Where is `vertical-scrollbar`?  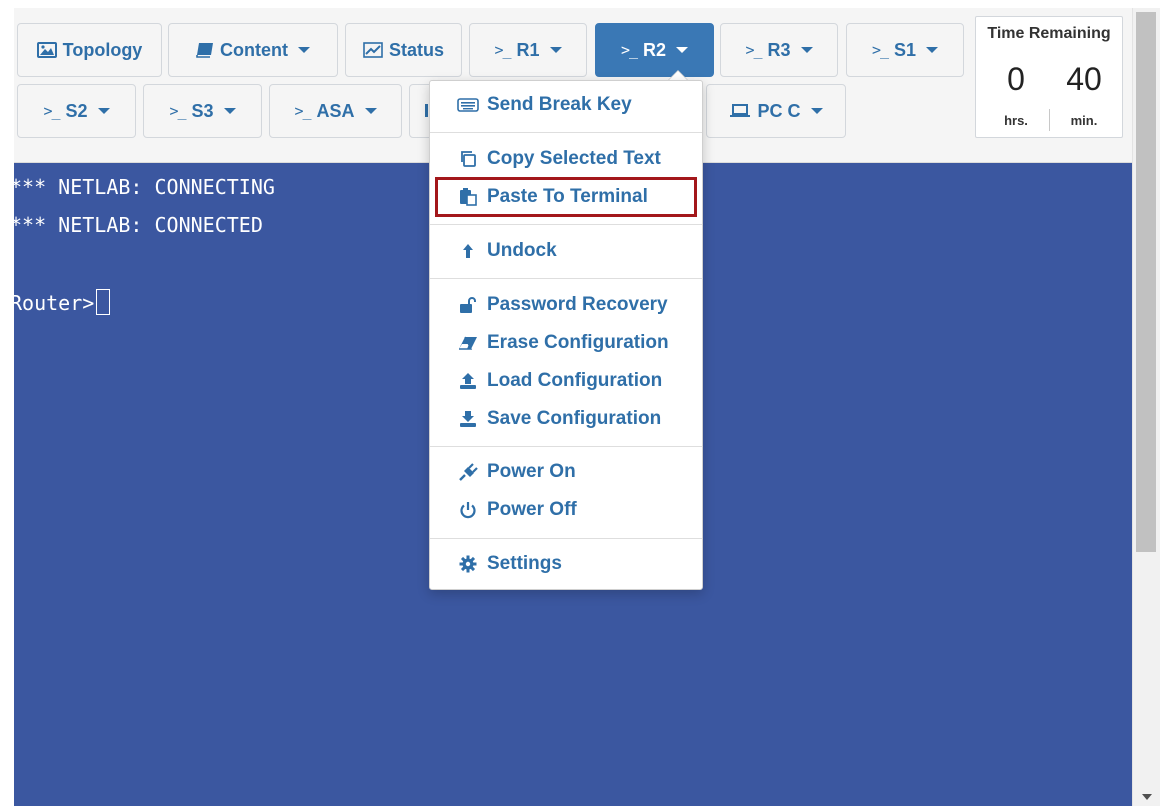
vertical-scrollbar is located at coordinates (1146, 407).